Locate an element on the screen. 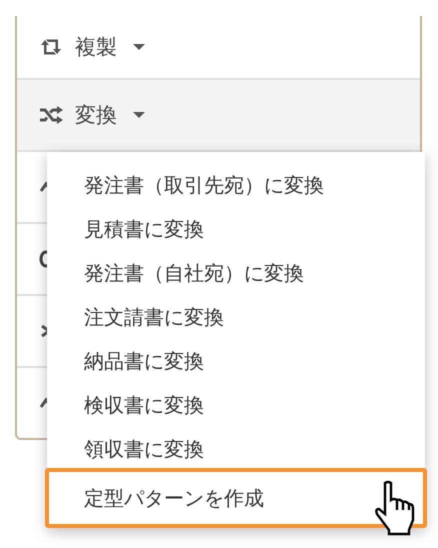 This screenshot has height=548, width=438. repeat-icon is located at coordinates (51, 47).